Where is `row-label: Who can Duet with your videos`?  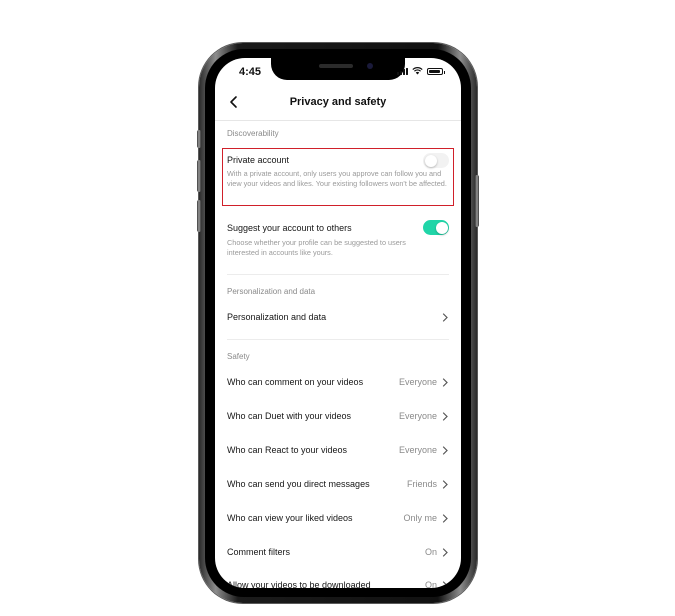
row-label: Who can Duet with your videos is located at coordinates (289, 416).